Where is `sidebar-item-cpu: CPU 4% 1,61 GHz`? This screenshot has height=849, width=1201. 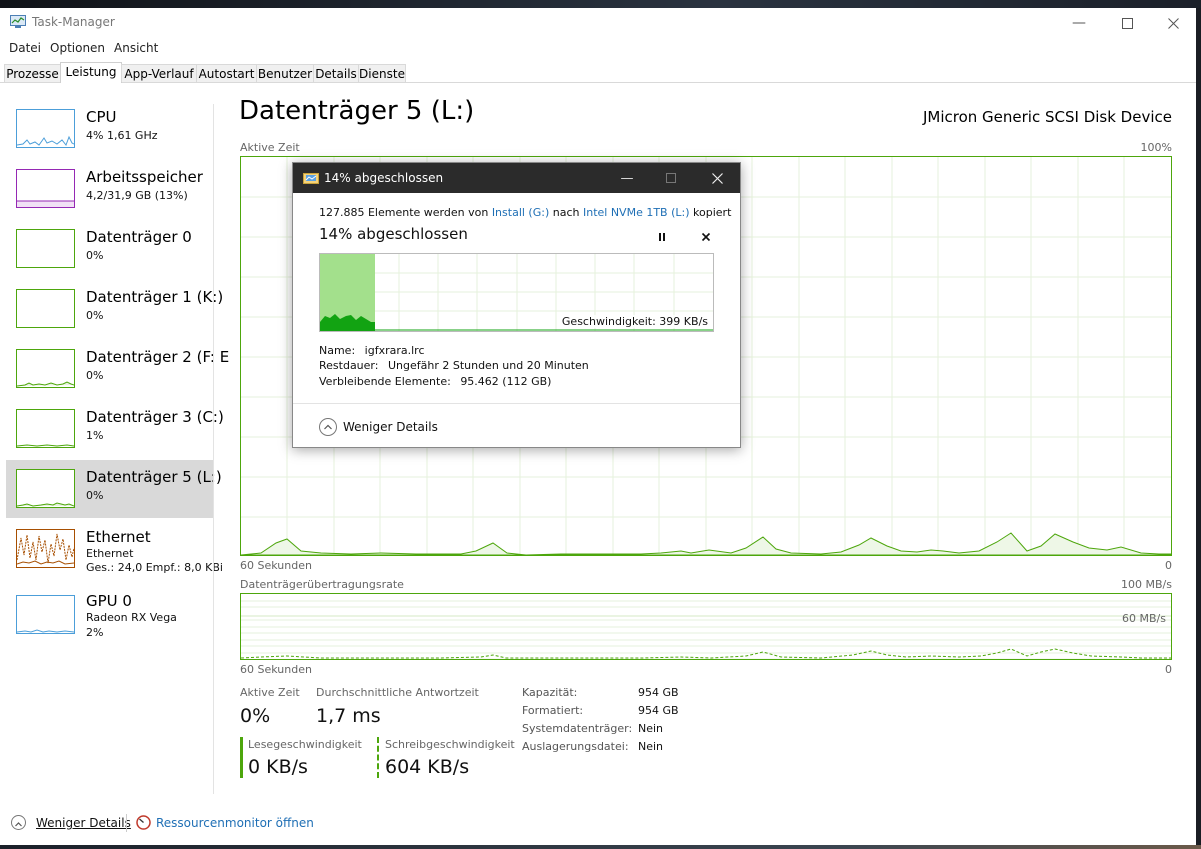 sidebar-item-cpu: CPU 4% 1,61 GHz is located at coordinates (109, 129).